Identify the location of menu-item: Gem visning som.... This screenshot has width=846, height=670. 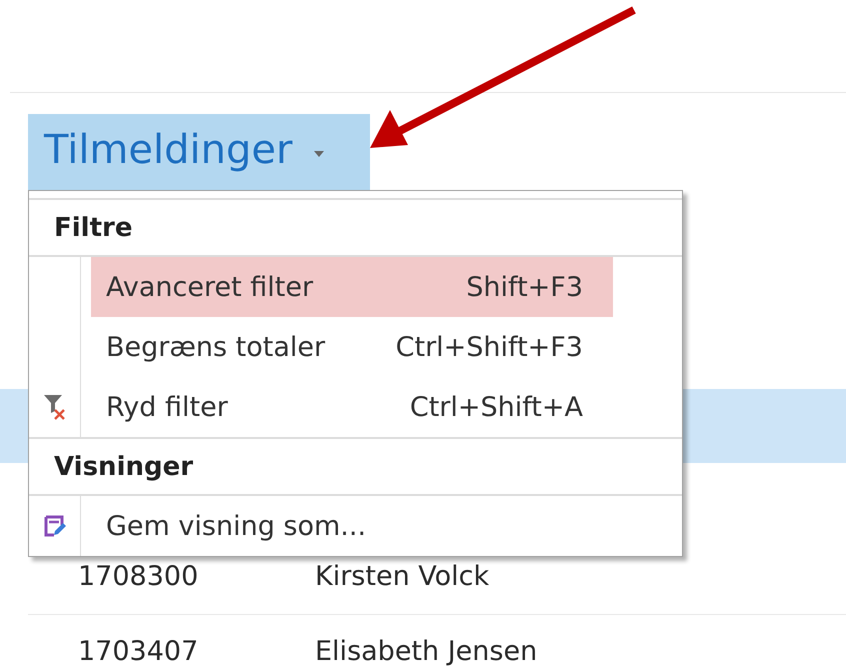
(352, 526).